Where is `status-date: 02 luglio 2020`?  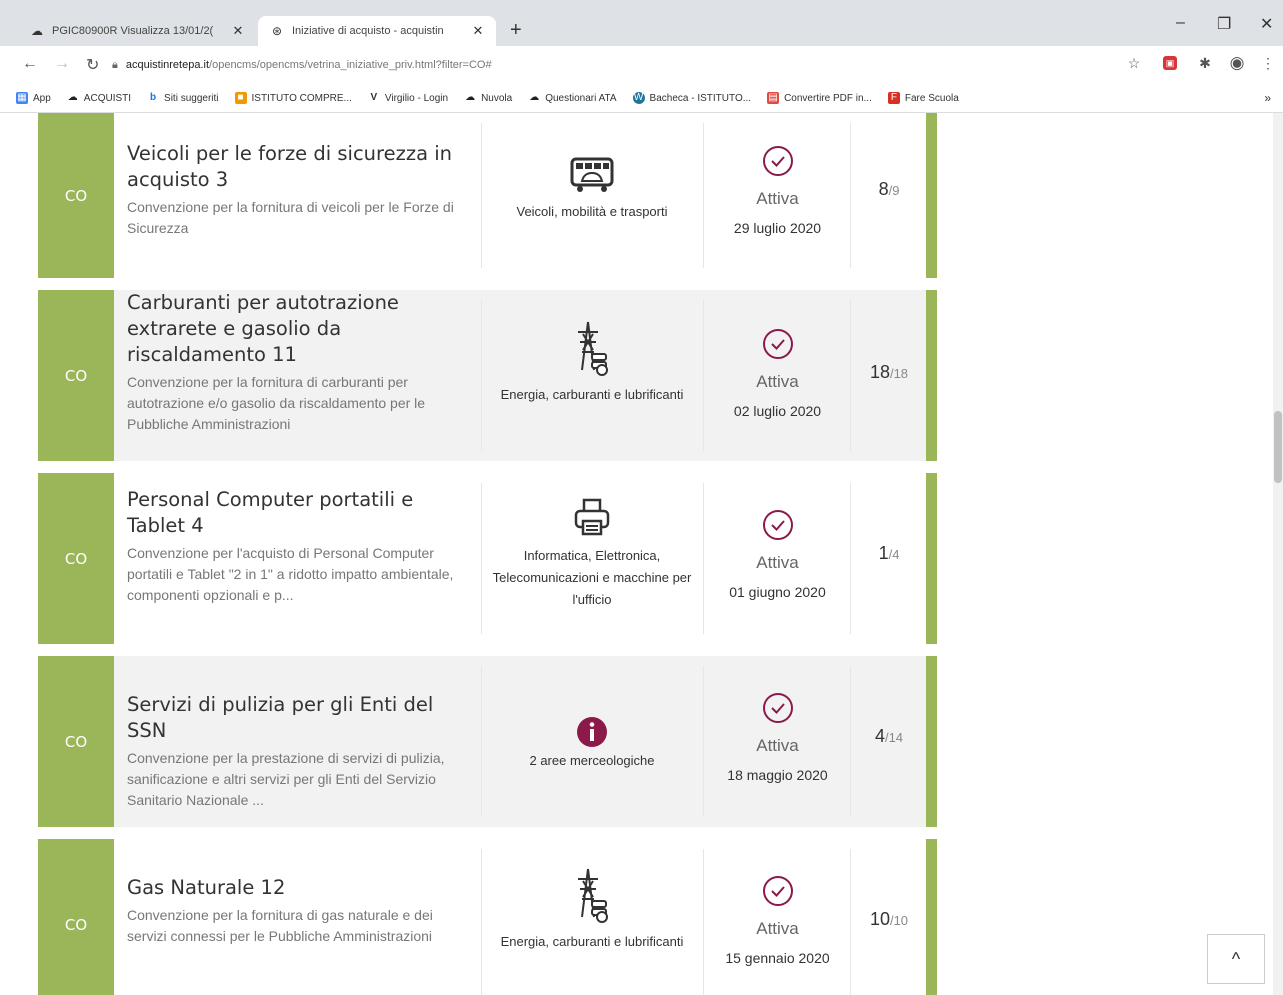 status-date: 02 luglio 2020 is located at coordinates (777, 411).